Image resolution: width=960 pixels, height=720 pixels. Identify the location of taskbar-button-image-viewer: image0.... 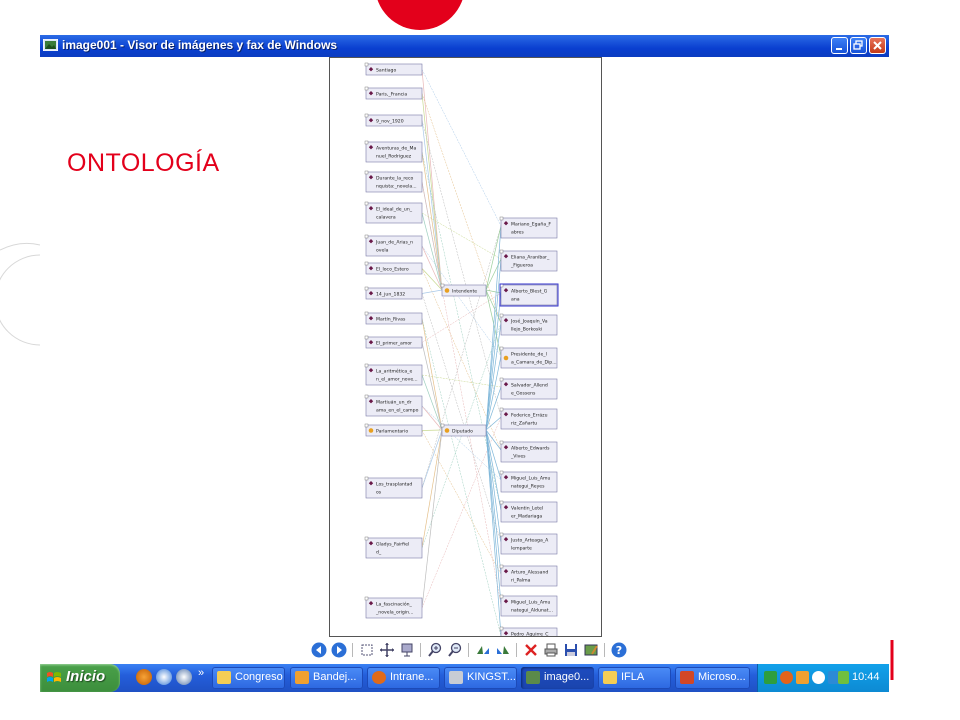
(557, 678).